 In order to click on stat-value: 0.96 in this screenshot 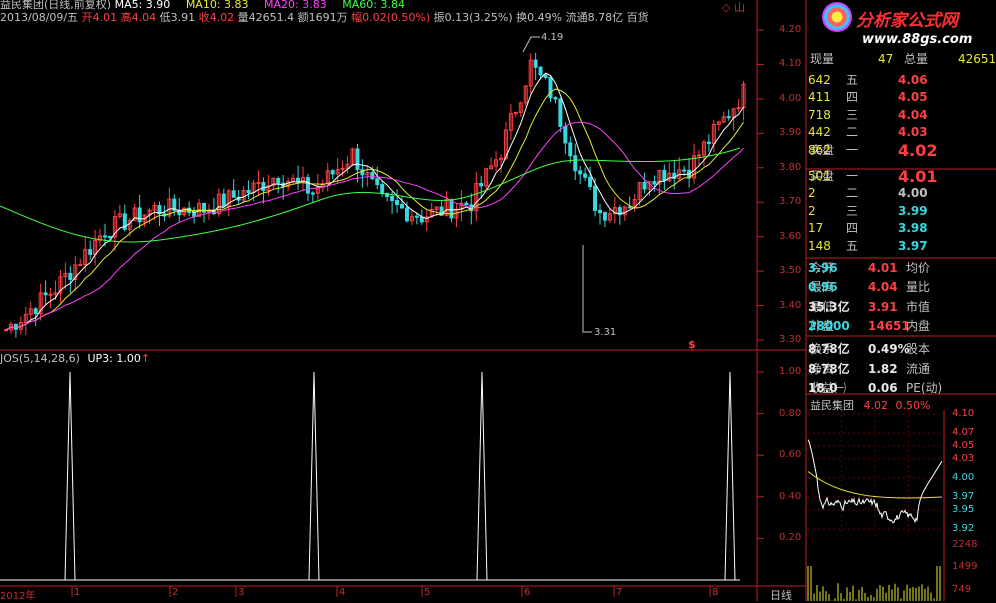, I will do `click(823, 287)`.